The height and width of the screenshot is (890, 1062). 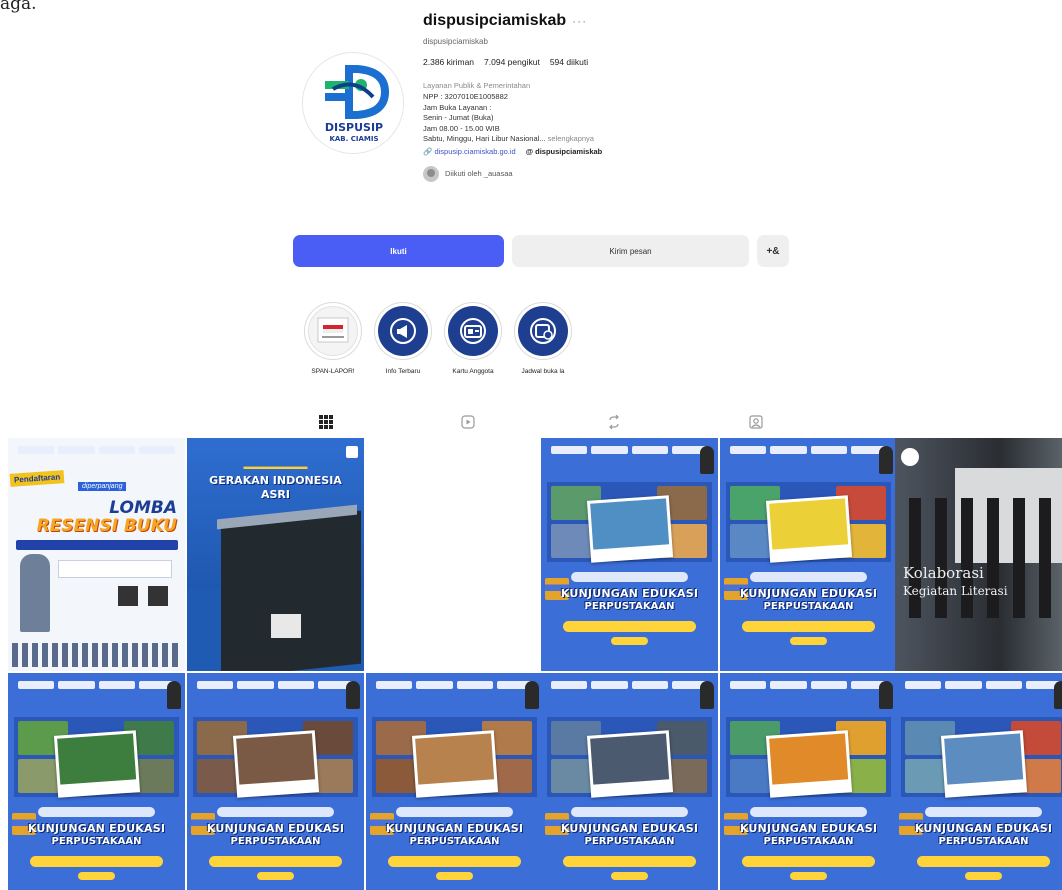 I want to click on profile-handle: dispusipciamiskab, so click(x=455, y=41).